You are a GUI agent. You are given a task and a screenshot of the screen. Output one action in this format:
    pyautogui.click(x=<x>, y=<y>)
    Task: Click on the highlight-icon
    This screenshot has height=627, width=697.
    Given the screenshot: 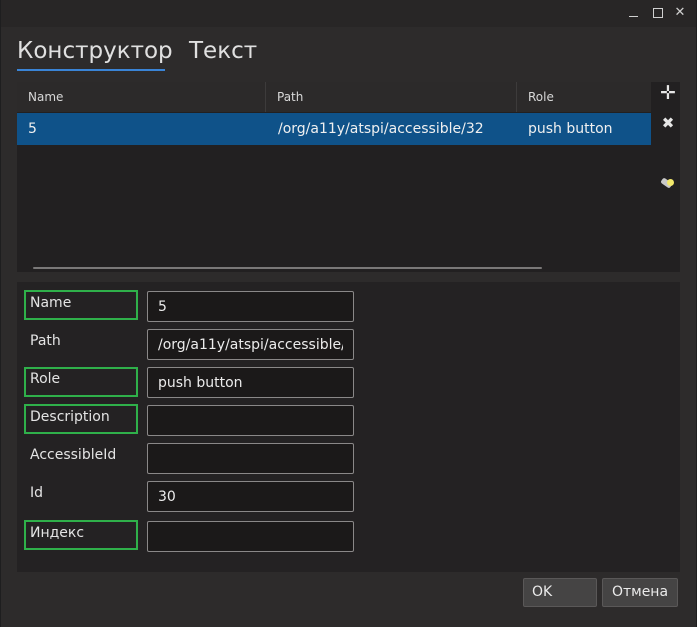 What is the action you would take?
    pyautogui.click(x=667, y=183)
    